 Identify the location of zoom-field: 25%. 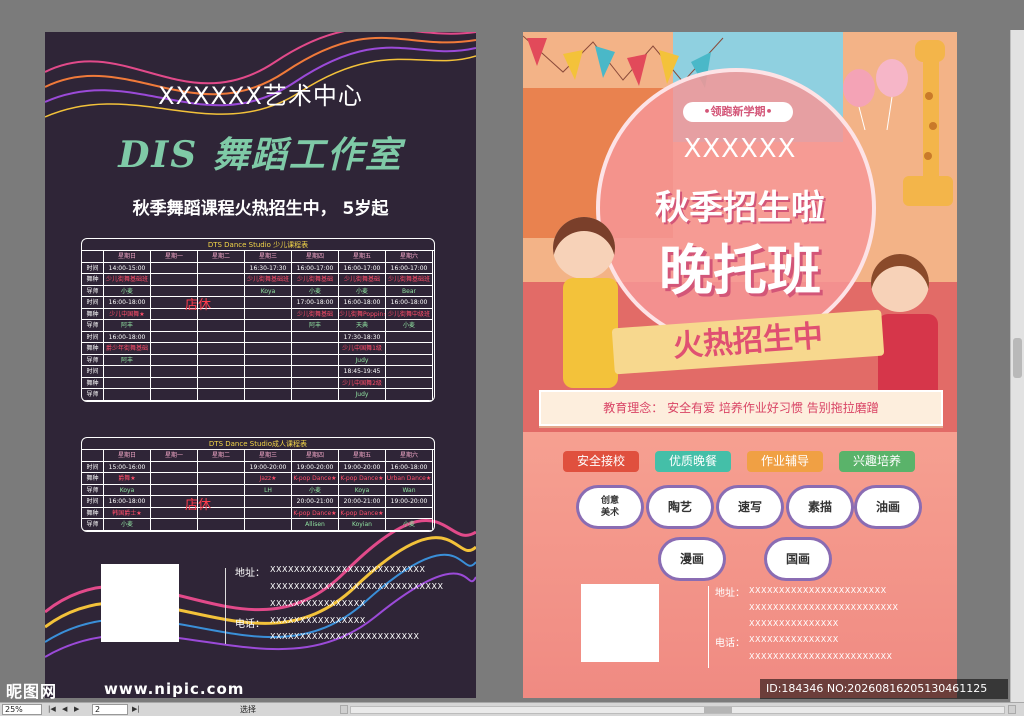
(22, 709).